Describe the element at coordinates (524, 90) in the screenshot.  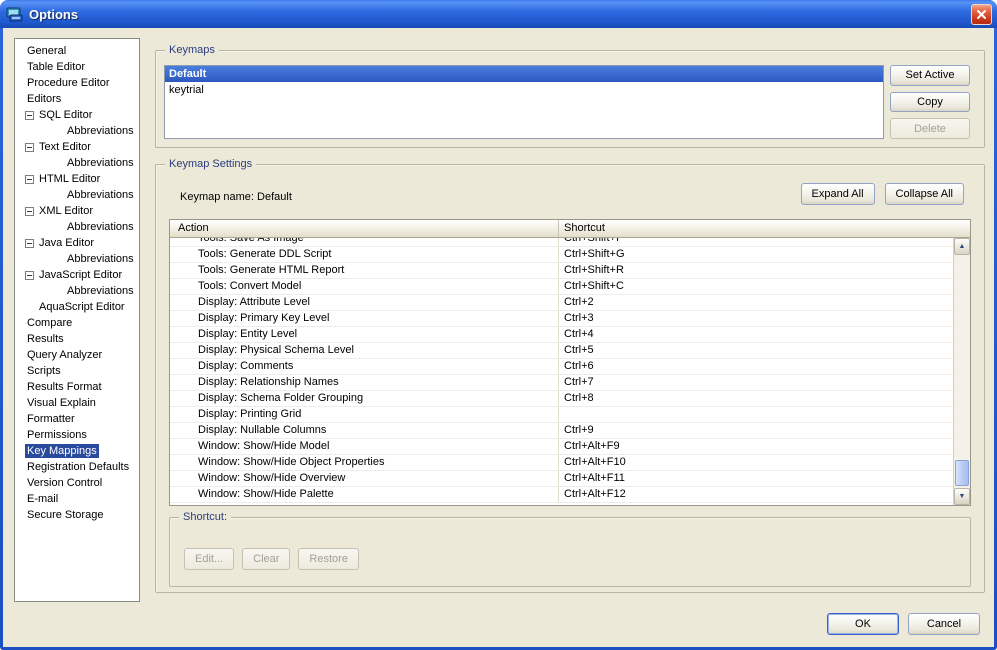
I see `keymap-list-item: keytrial` at that location.